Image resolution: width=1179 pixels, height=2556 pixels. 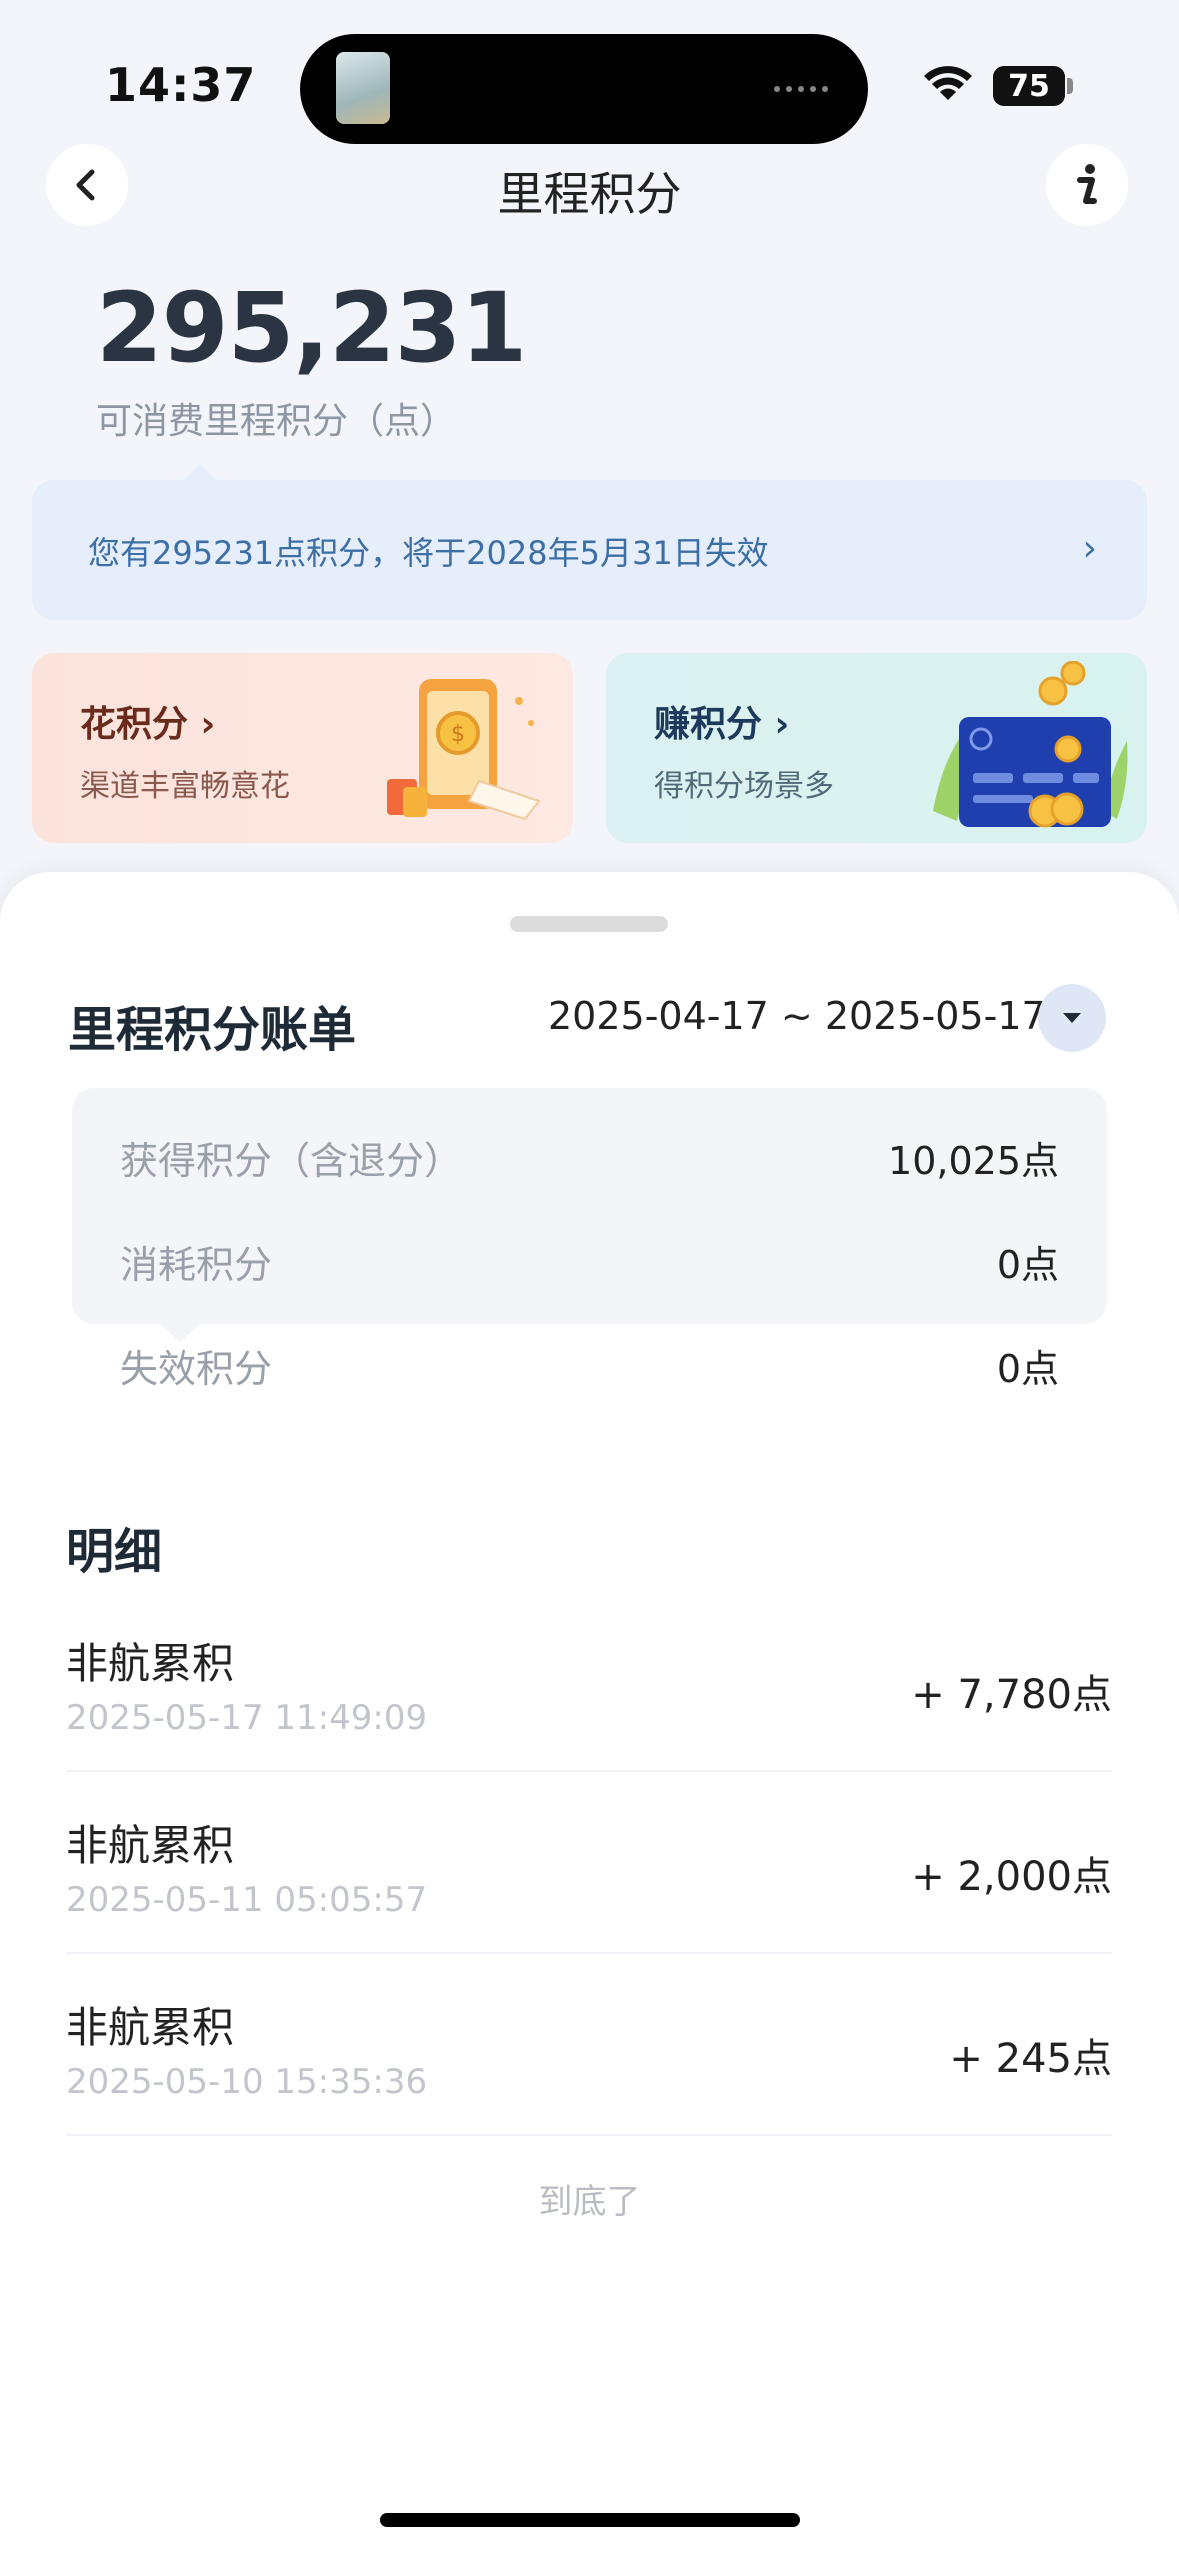 What do you see at coordinates (311, 328) in the screenshot?
I see `points-balance: 295,231` at bounding box center [311, 328].